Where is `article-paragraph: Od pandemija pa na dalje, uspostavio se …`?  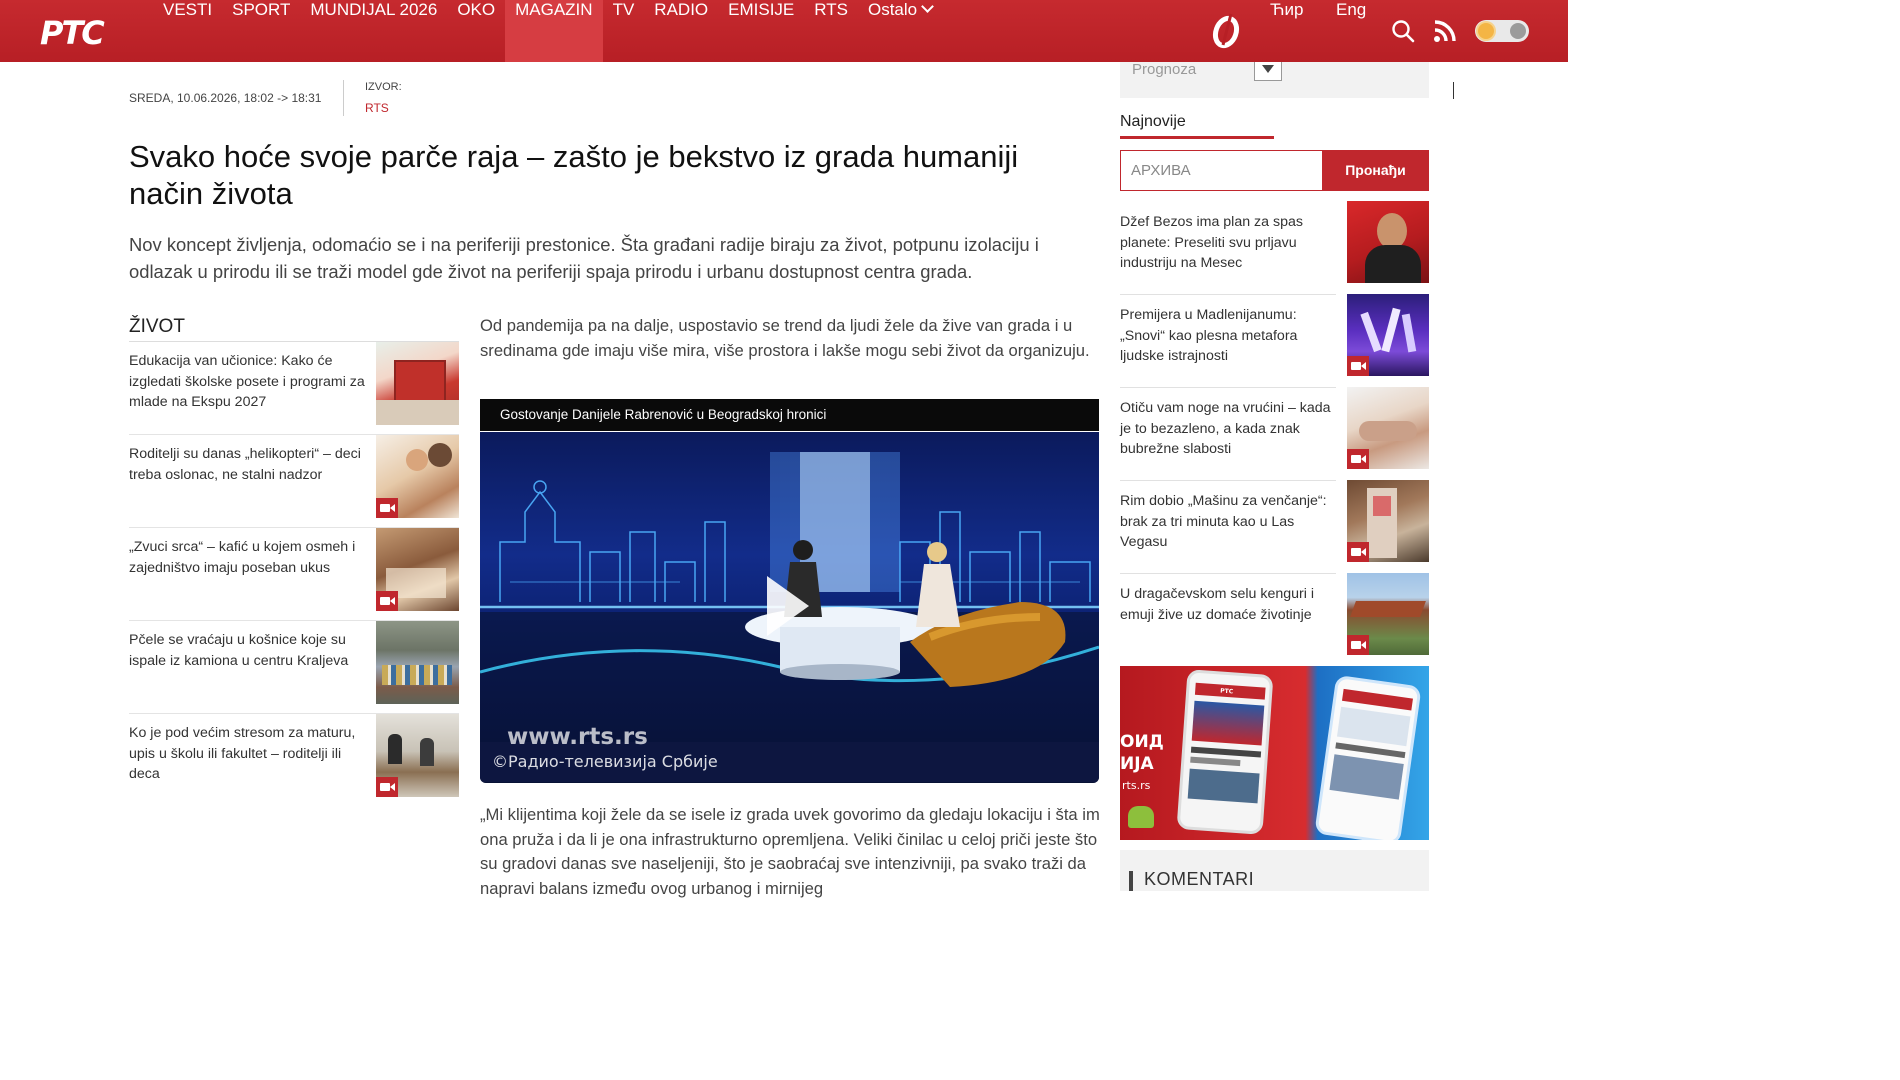 article-paragraph: Od pandemija pa na dalje, uspostavio se … is located at coordinates (785, 338).